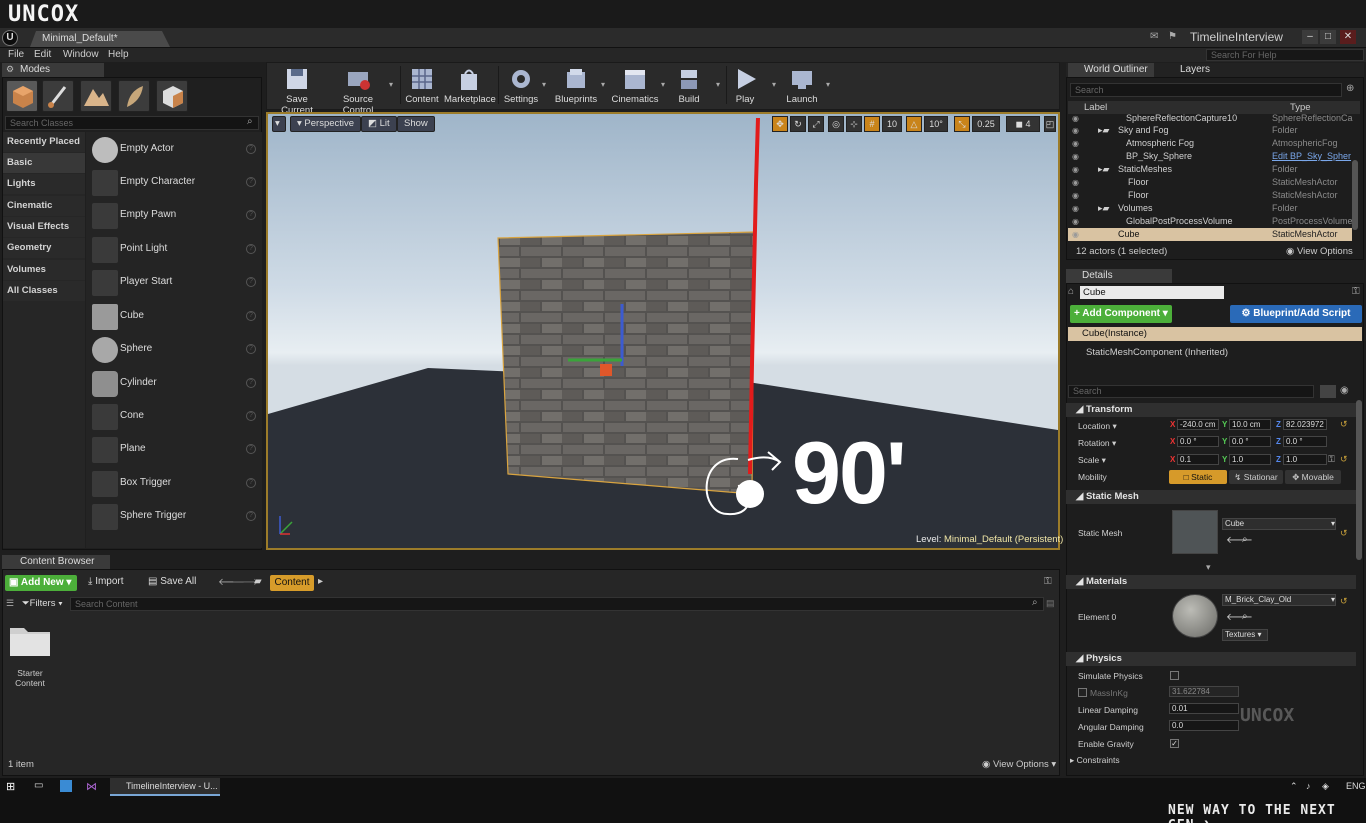 The width and height of the screenshot is (1366, 823). Describe the element at coordinates (1239, 617) in the screenshot. I see `use-selected-arrow-icon: 🡐` at that location.